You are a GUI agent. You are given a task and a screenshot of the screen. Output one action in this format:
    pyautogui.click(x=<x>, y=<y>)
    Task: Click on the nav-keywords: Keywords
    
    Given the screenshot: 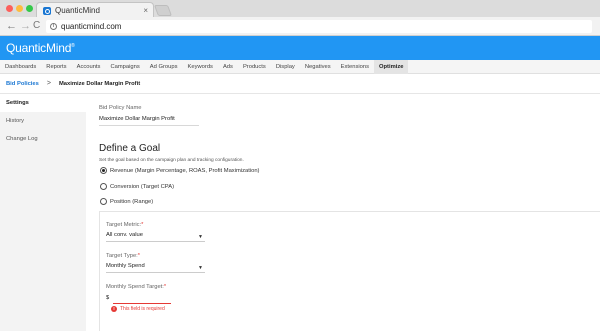 What is the action you would take?
    pyautogui.click(x=199, y=67)
    